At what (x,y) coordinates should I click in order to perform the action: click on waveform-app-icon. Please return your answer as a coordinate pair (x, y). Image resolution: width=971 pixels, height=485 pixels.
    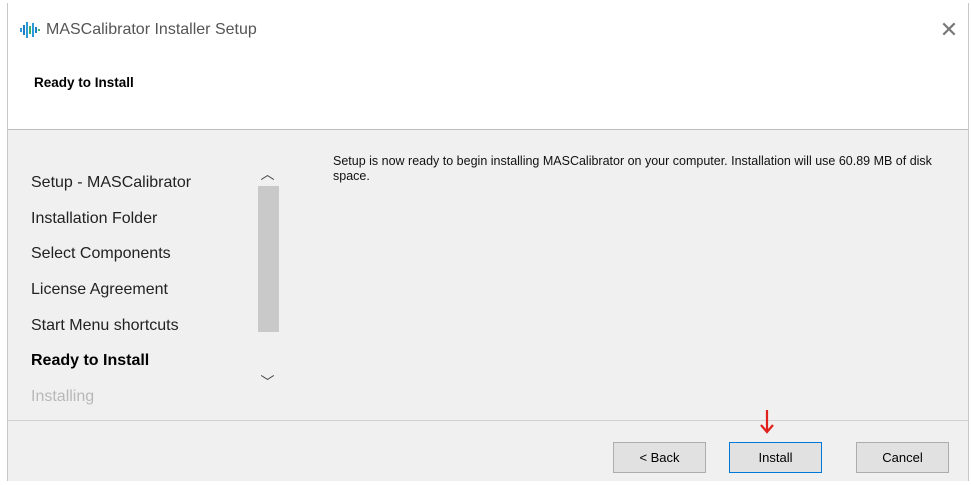
    Looking at the image, I should click on (30, 30).